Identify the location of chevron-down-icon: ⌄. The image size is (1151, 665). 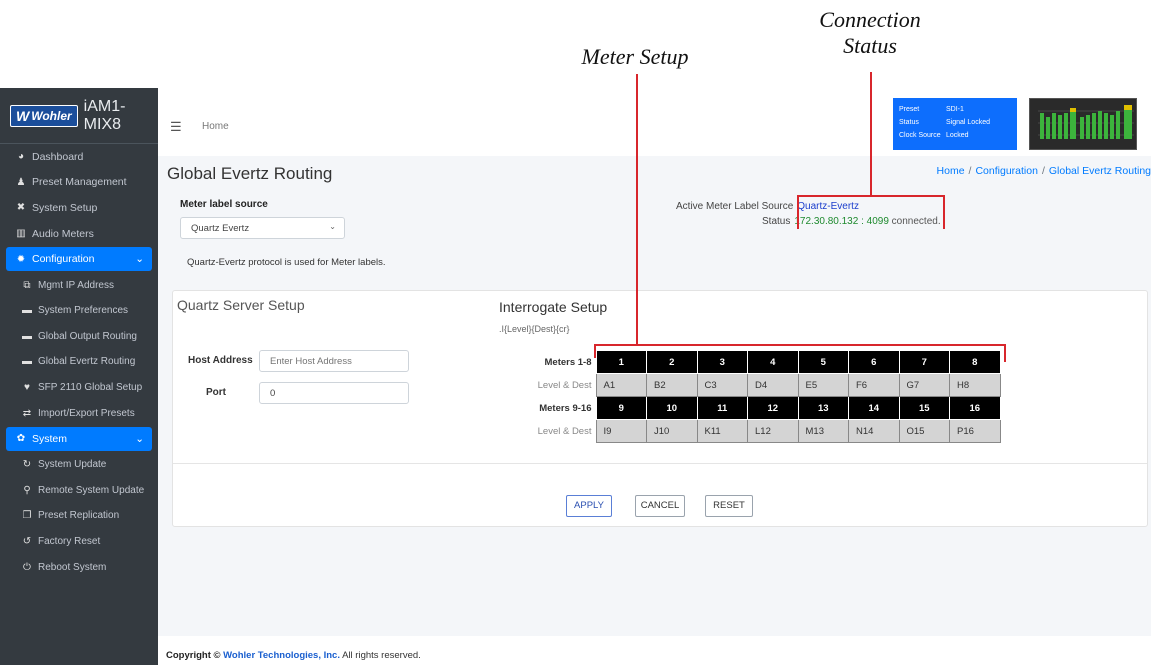
(332, 226).